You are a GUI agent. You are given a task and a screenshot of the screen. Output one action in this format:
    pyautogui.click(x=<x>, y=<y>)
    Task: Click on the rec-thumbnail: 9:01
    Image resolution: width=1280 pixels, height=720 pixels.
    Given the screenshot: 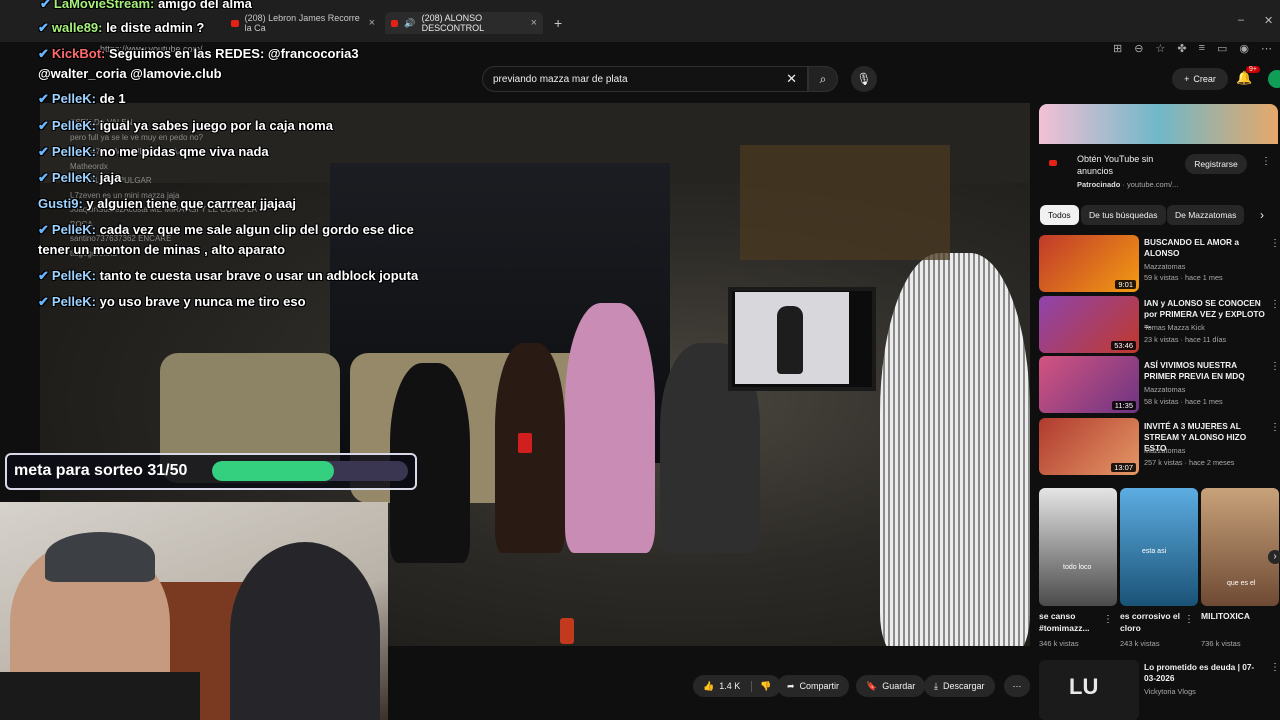 What is the action you would take?
    pyautogui.click(x=1089, y=263)
    